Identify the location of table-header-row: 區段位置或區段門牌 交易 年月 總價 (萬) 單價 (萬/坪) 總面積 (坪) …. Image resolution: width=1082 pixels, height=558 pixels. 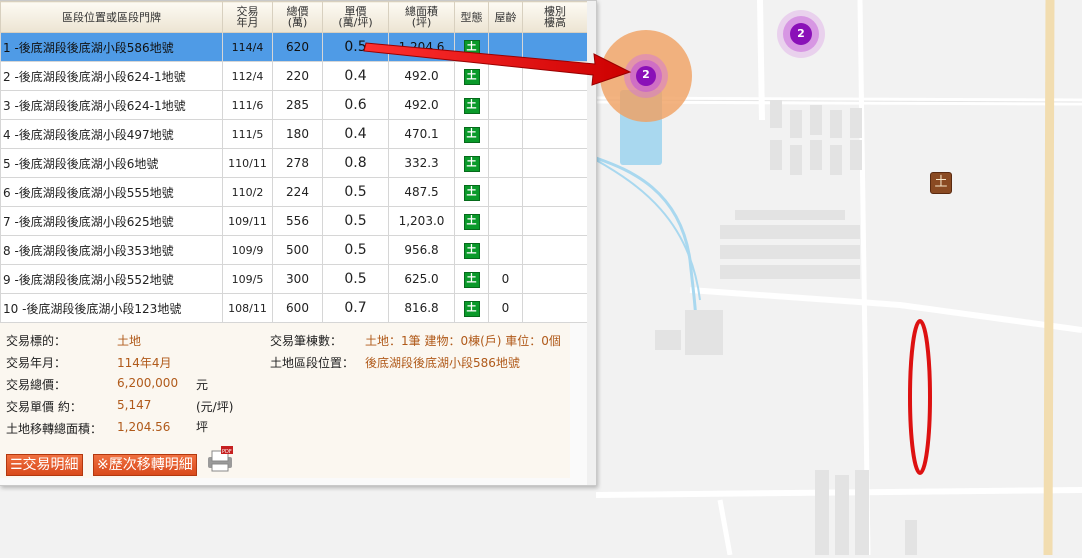
(294, 17).